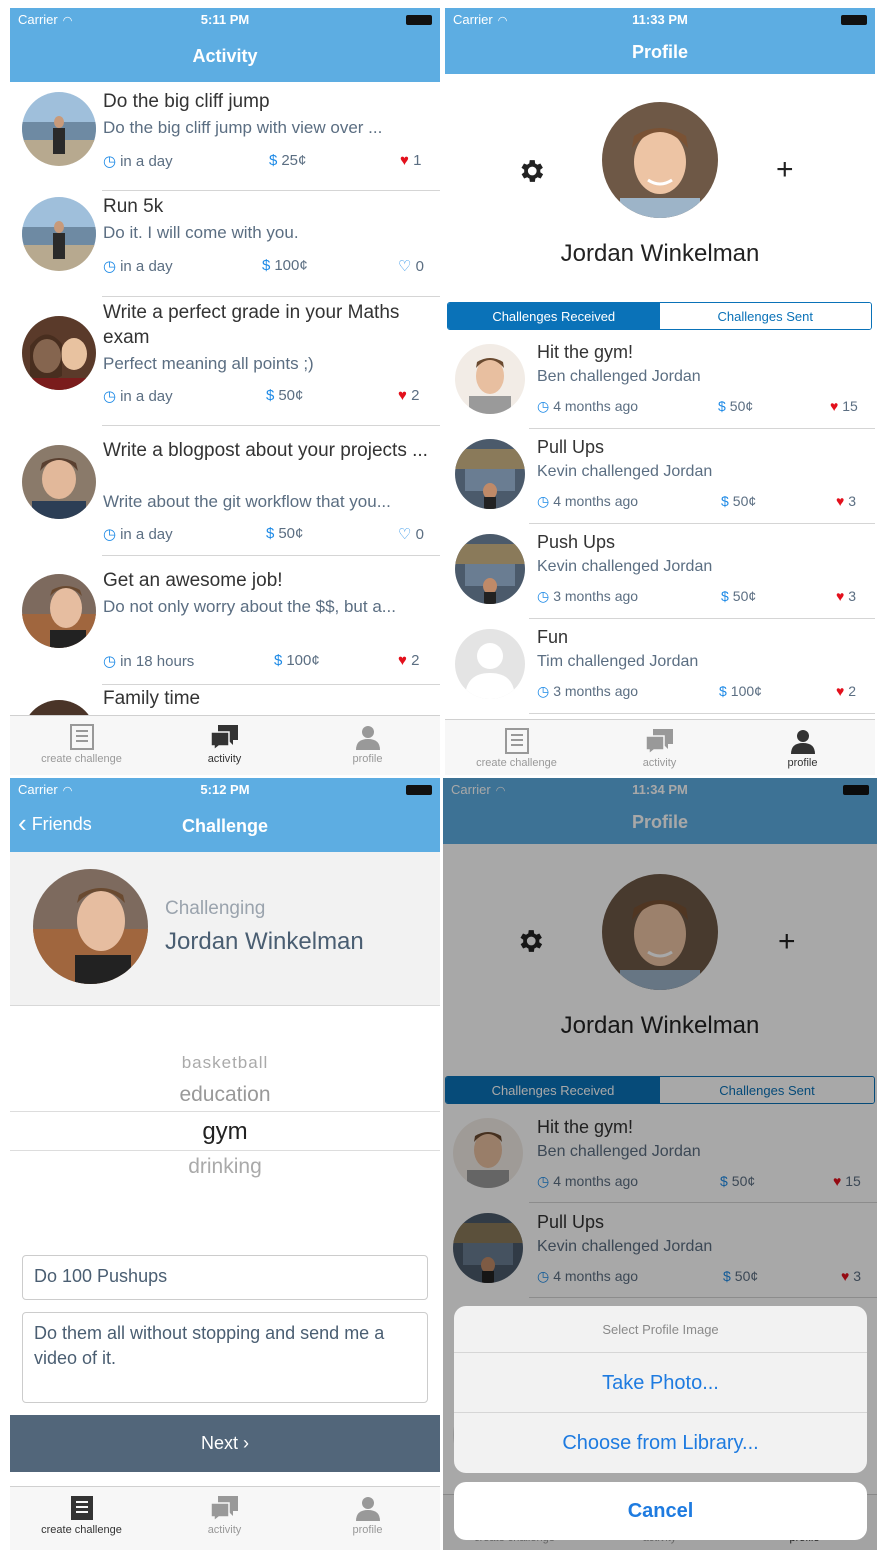  I want to click on profile-name: Jordan Winkelman, so click(660, 253).